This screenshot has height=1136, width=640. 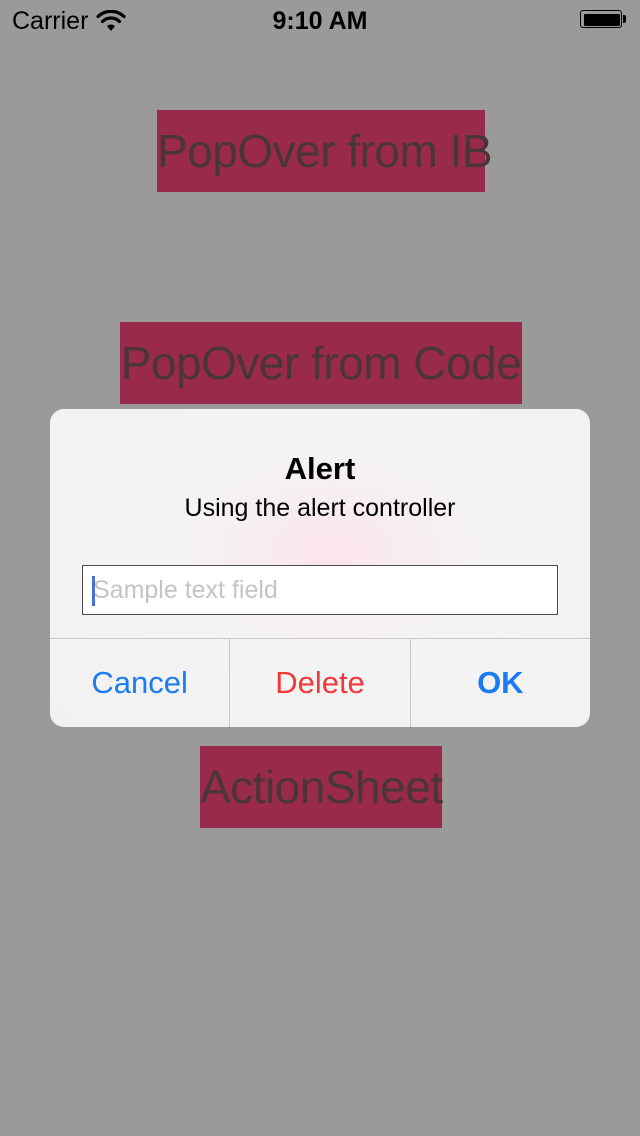 I want to click on alert-actions: Cancel Delete OK, so click(x=320, y=683).